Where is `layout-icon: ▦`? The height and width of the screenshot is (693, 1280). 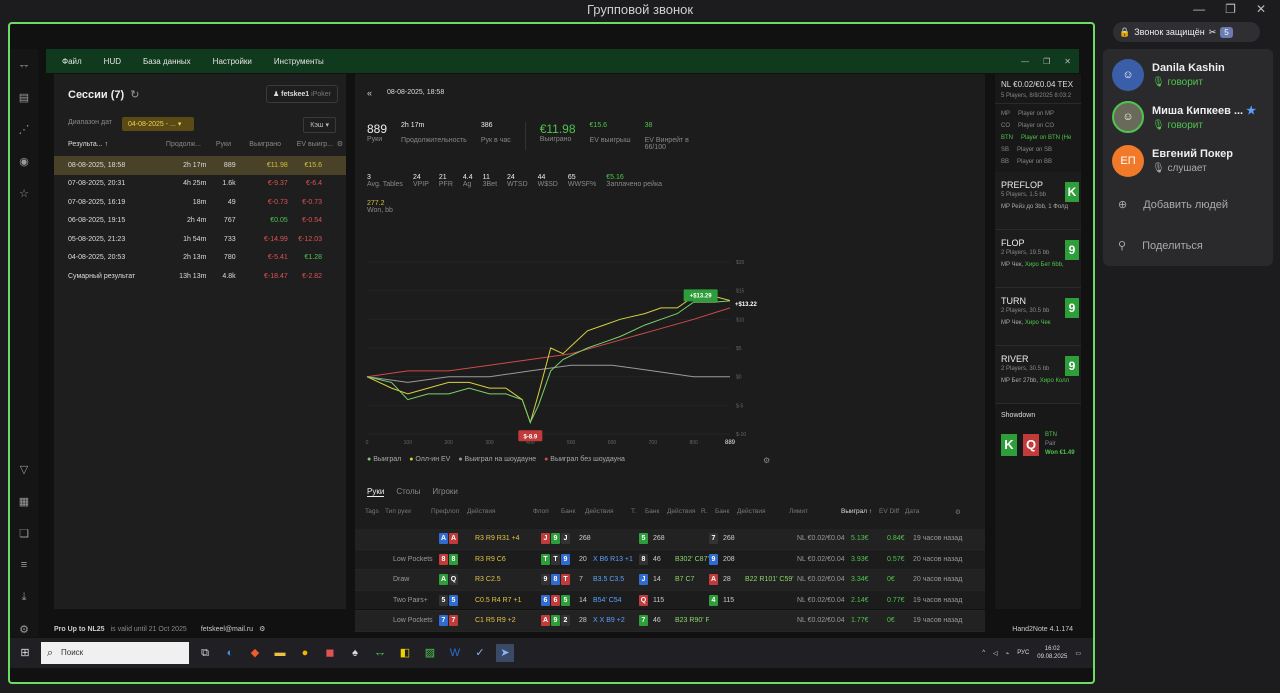 layout-icon: ▦ is located at coordinates (24, 502).